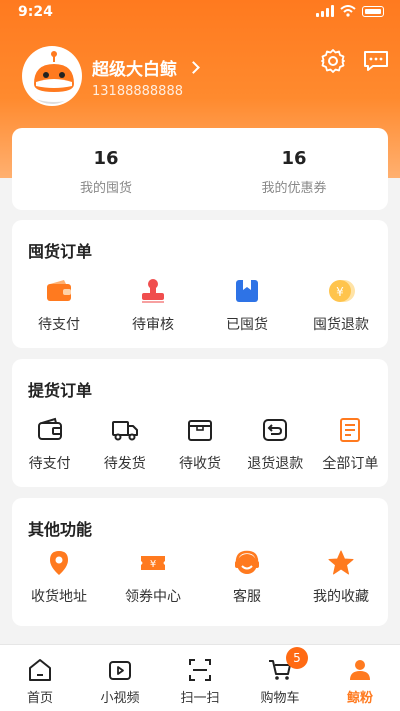 Image resolution: width=400 pixels, height=711 pixels. I want to click on coin-icon: ¥, so click(342, 291).